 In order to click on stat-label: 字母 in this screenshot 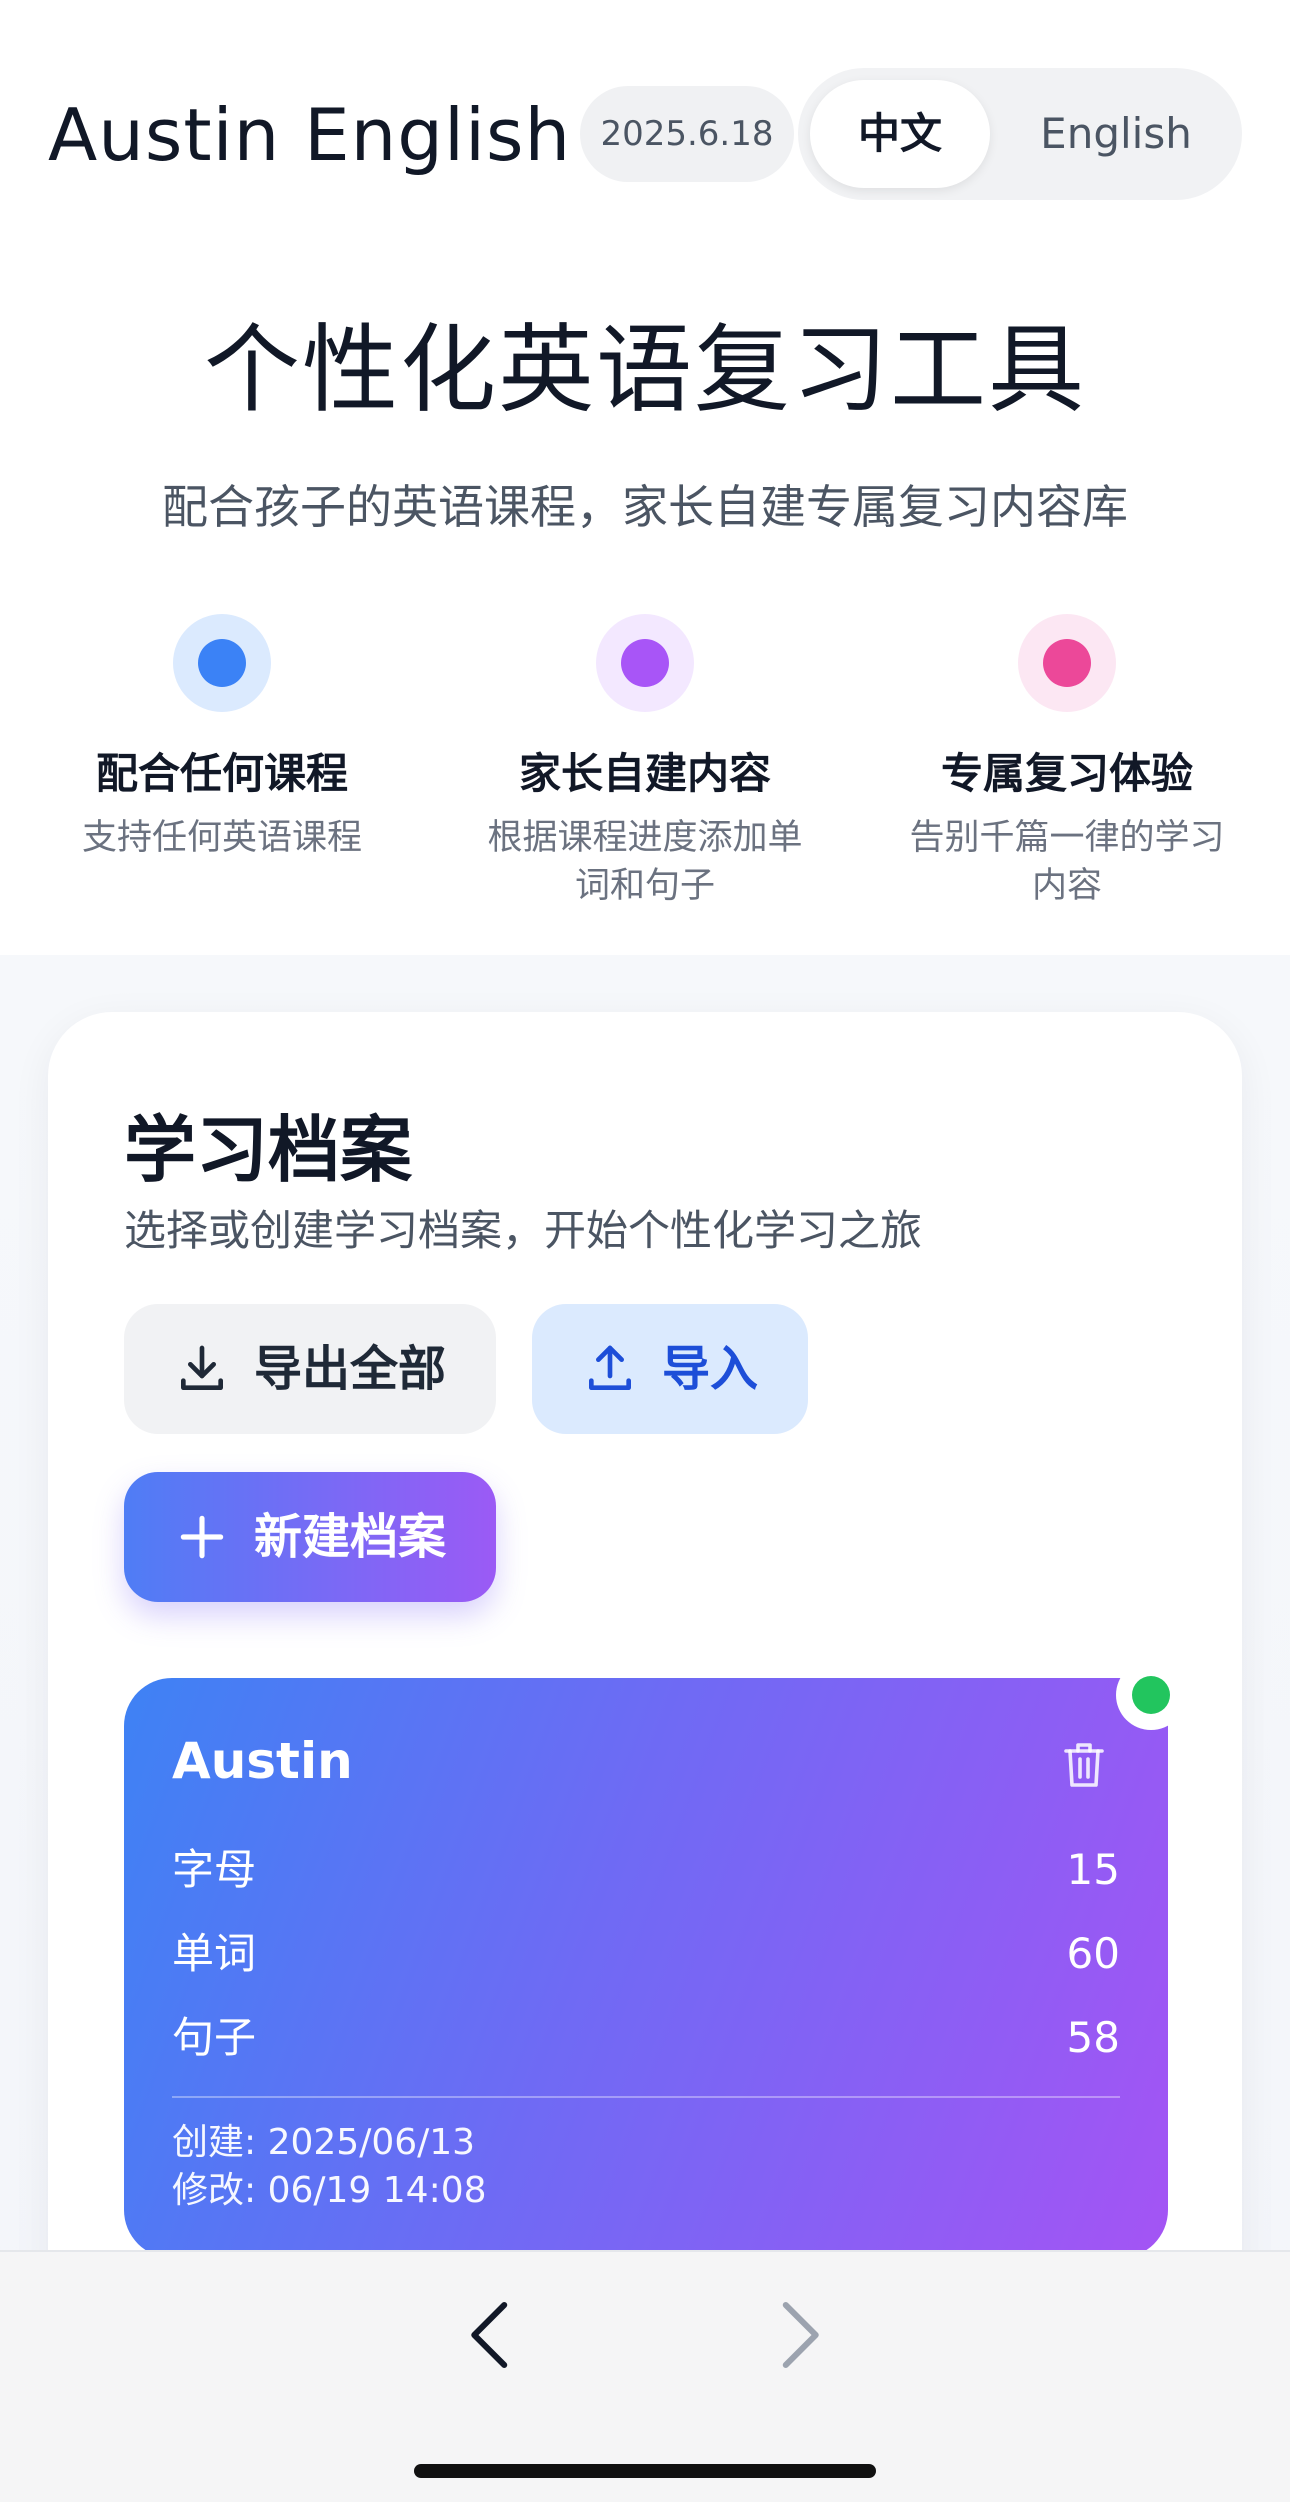, I will do `click(214, 1869)`.